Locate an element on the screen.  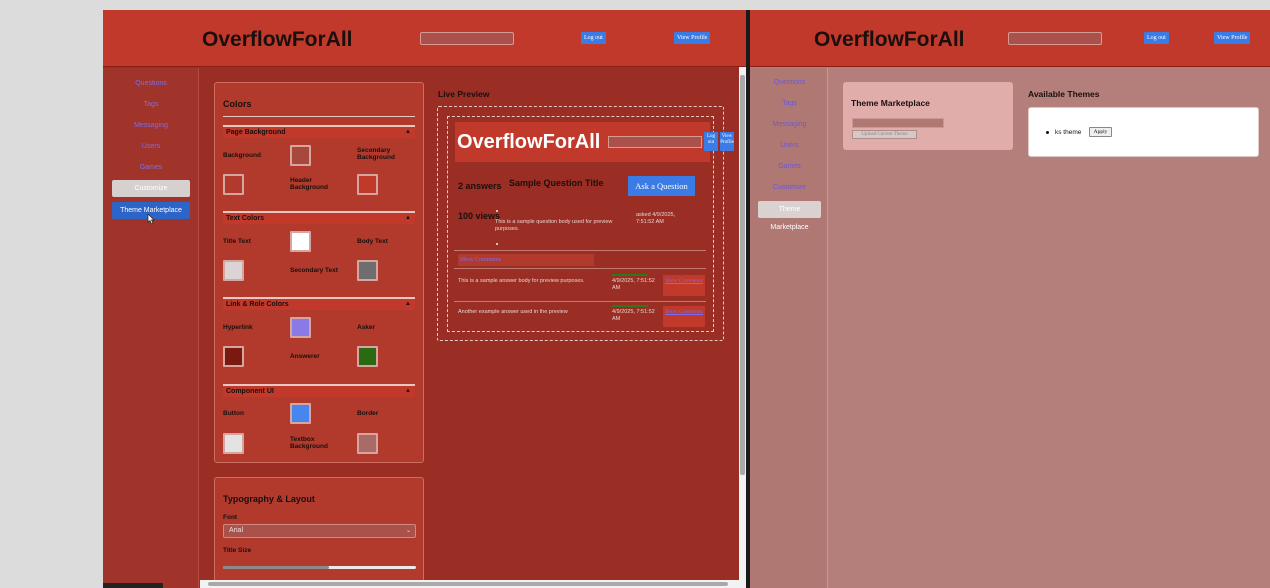
label-border: Border is located at coordinates (368, 413).